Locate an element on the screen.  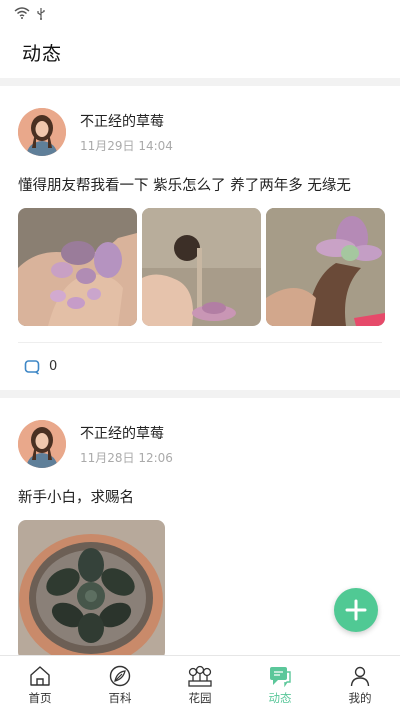
home-icon is located at coordinates (40, 676).